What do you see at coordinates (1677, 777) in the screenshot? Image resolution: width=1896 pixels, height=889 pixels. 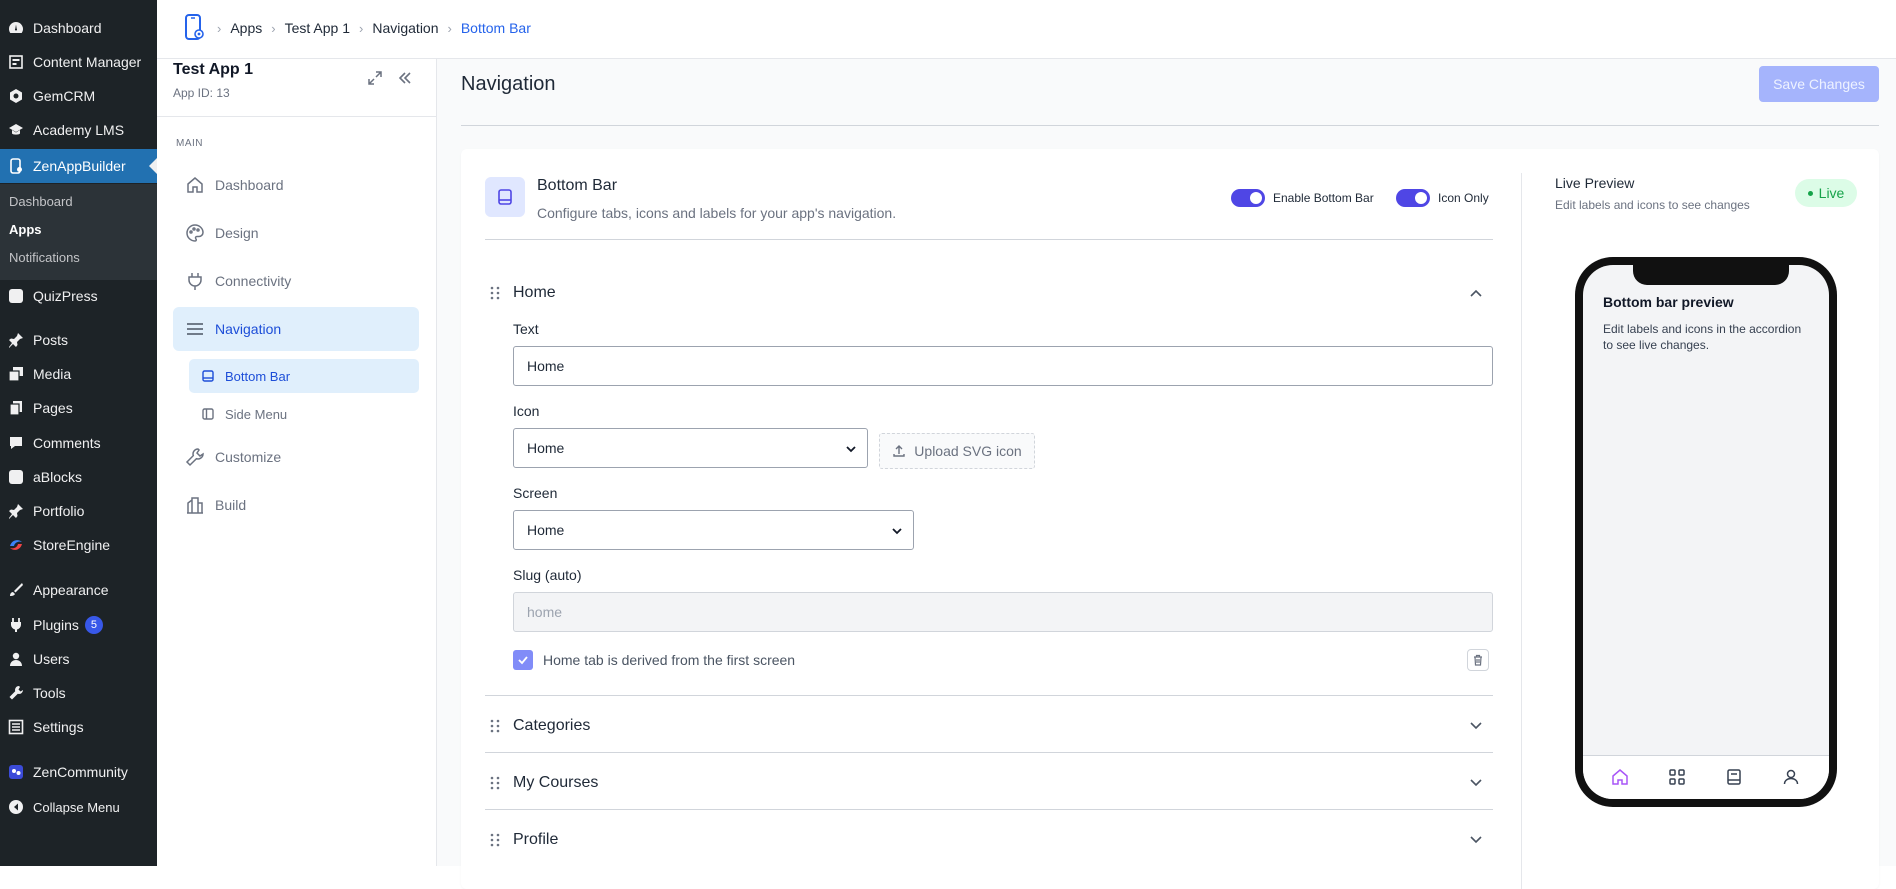 I see `grid-icon` at bounding box center [1677, 777].